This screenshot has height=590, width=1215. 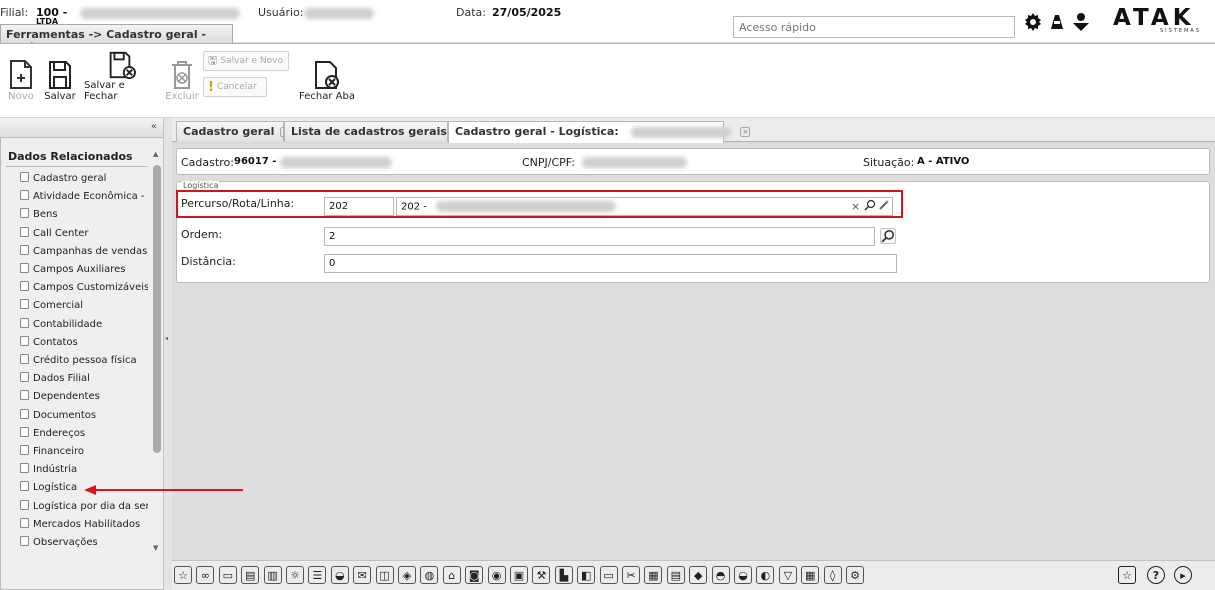 What do you see at coordinates (84, 232) in the screenshot?
I see `sidebar-item: Call Center` at bounding box center [84, 232].